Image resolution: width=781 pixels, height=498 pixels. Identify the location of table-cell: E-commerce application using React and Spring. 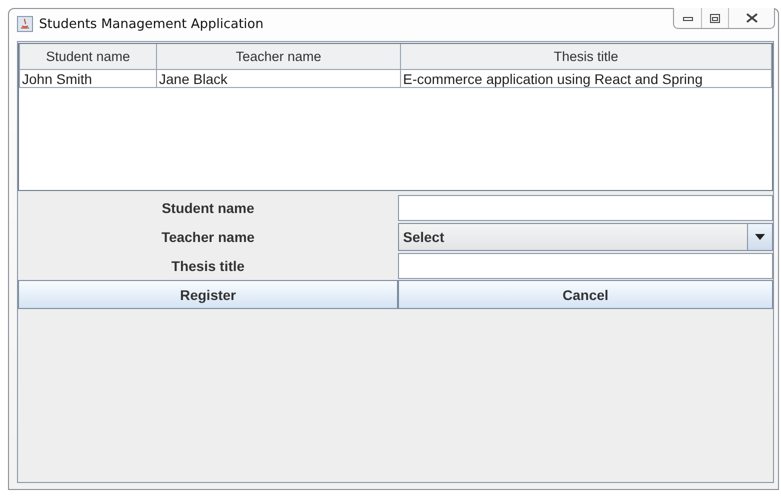
(586, 79).